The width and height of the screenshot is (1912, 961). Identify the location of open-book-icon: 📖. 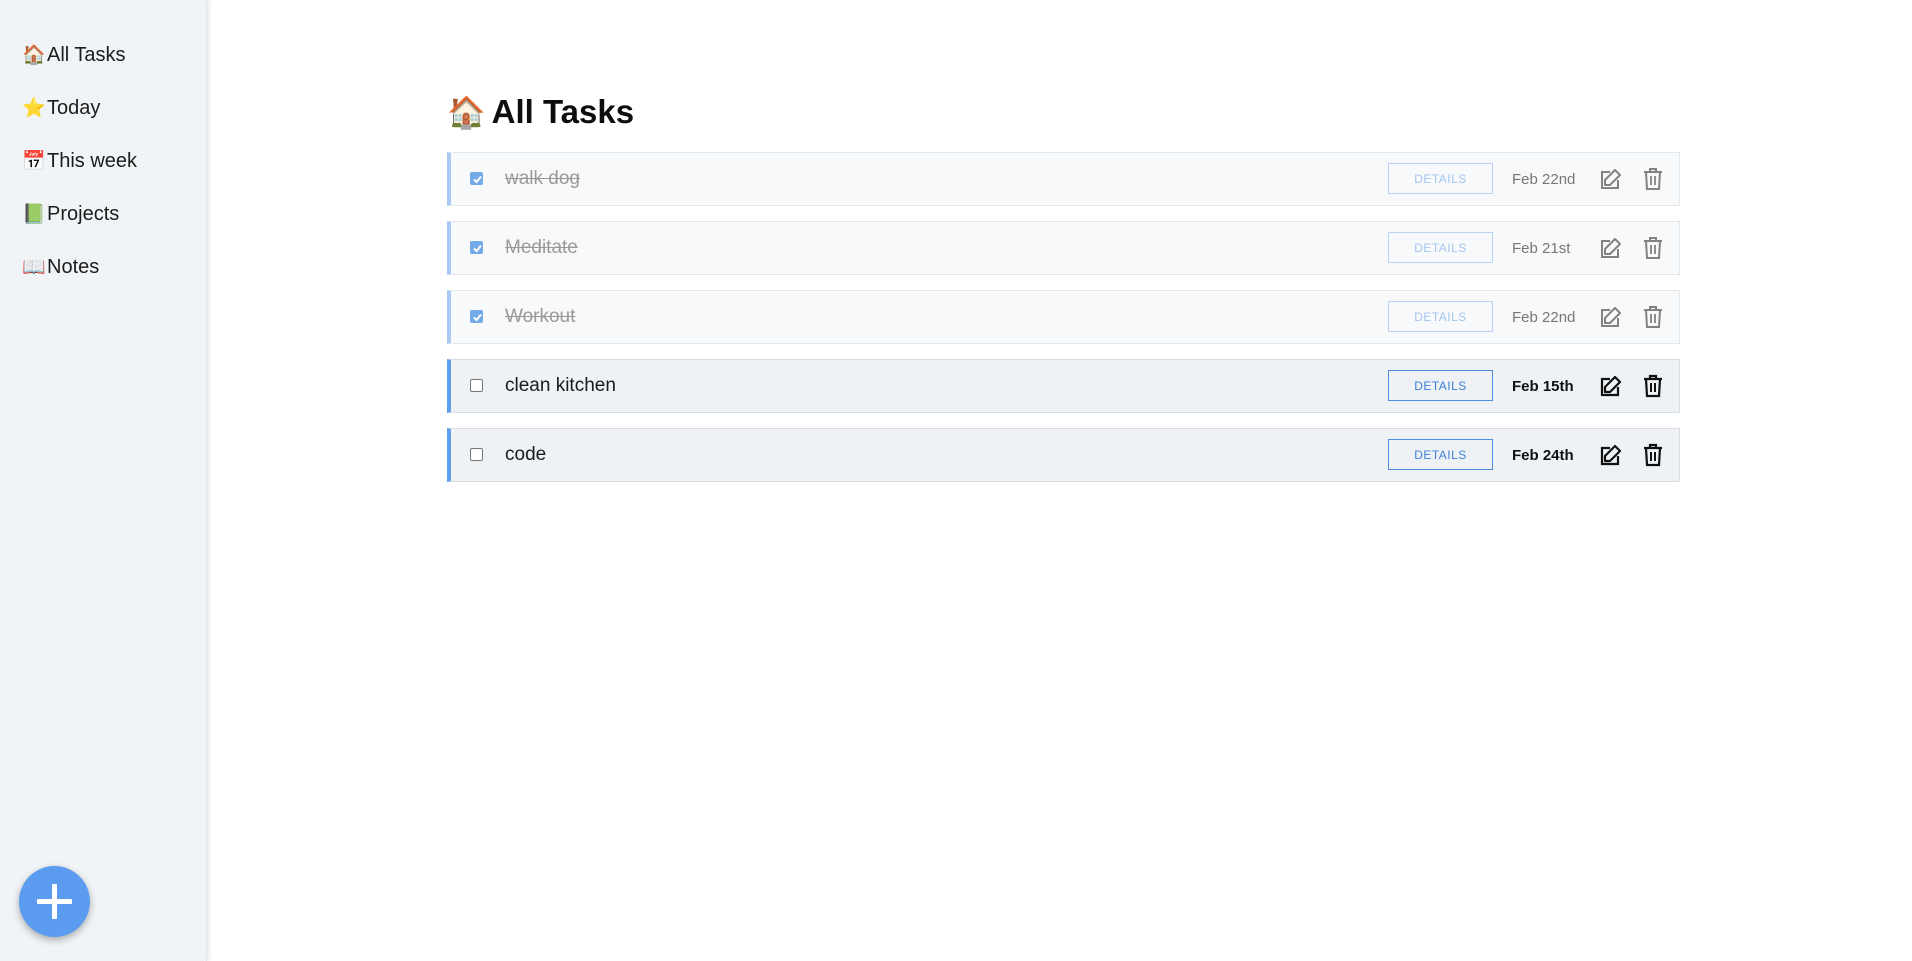
(34, 267).